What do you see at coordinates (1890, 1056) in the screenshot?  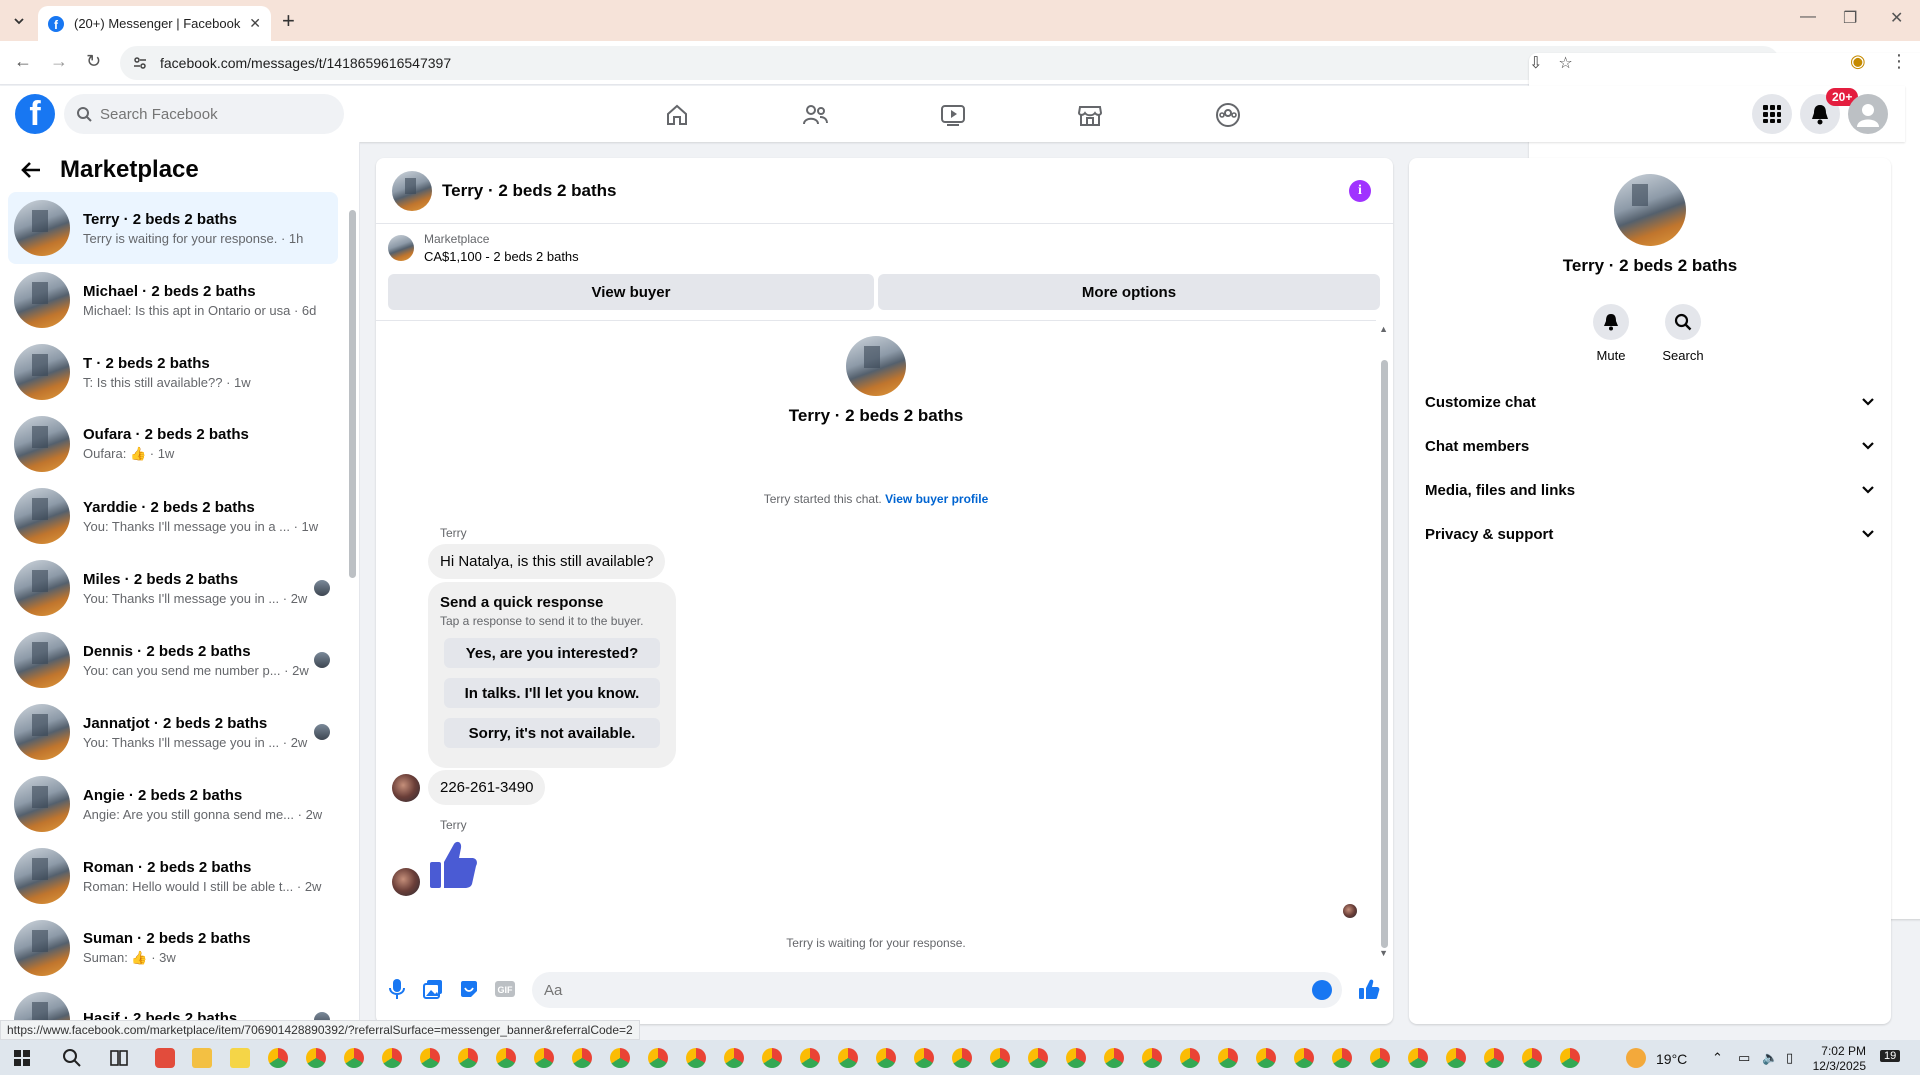 I see `notification-center-badge: 19` at bounding box center [1890, 1056].